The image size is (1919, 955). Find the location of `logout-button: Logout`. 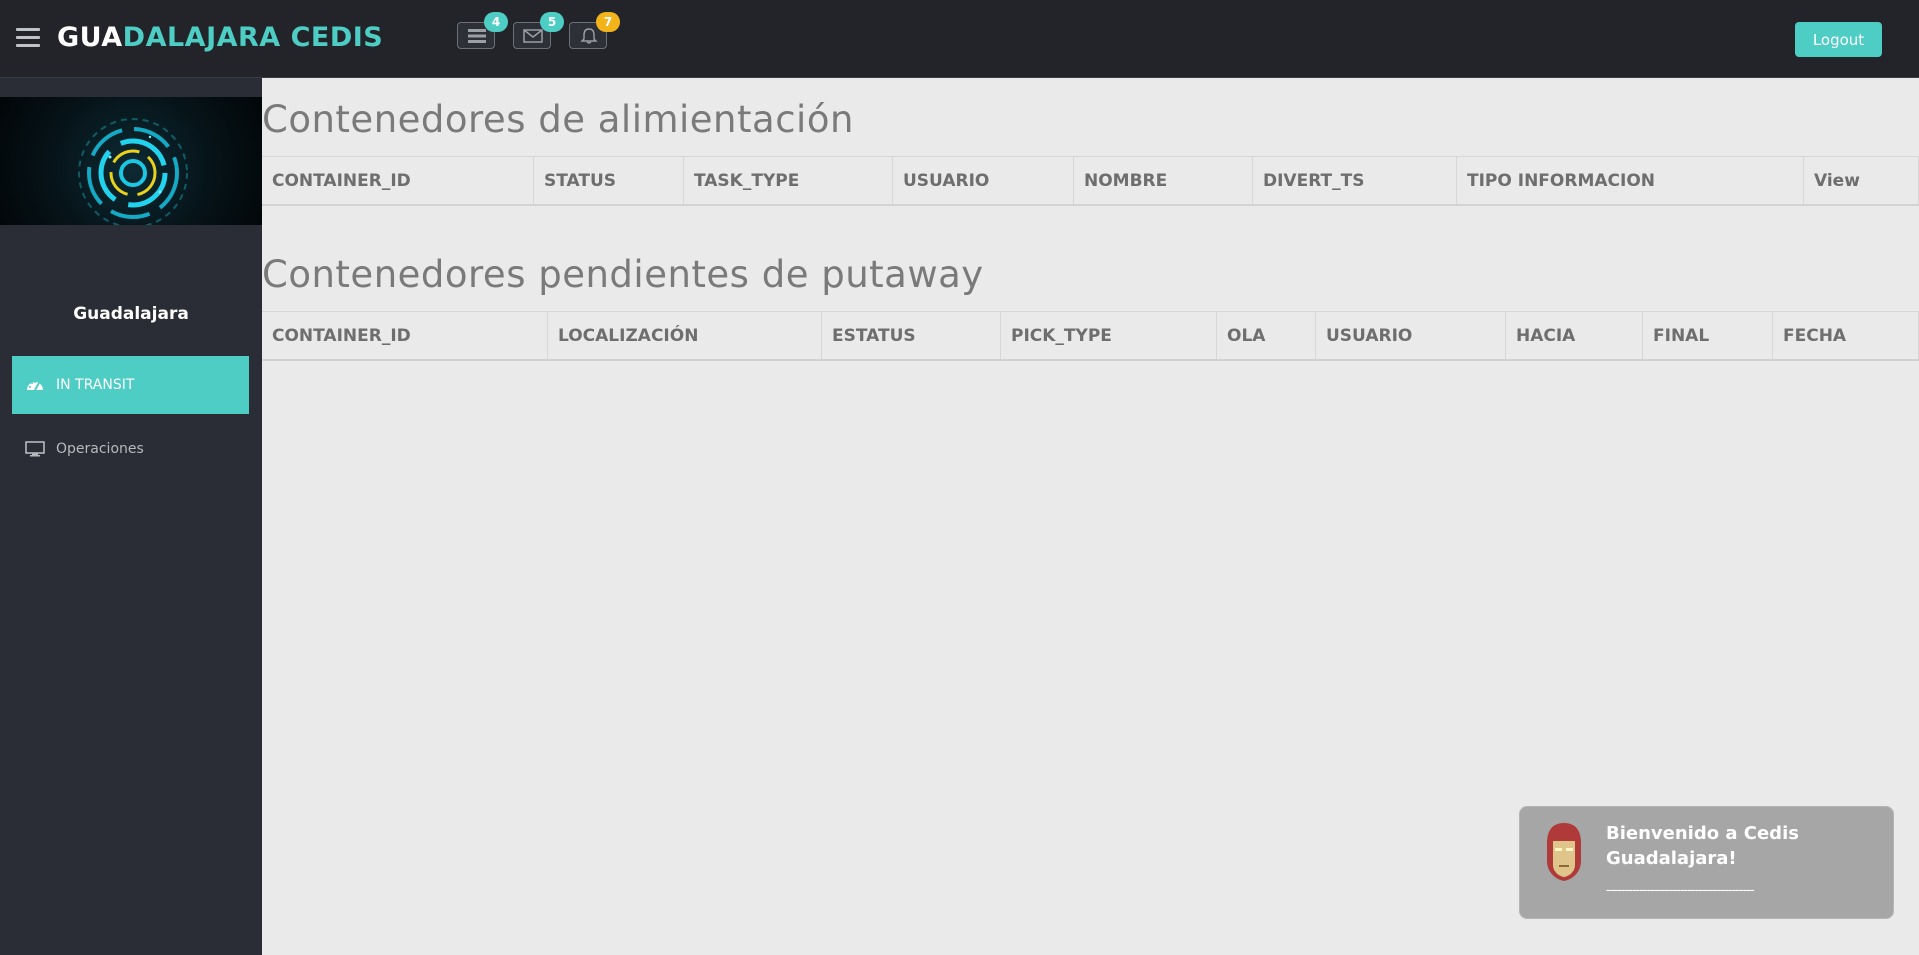

logout-button: Logout is located at coordinates (1838, 39).